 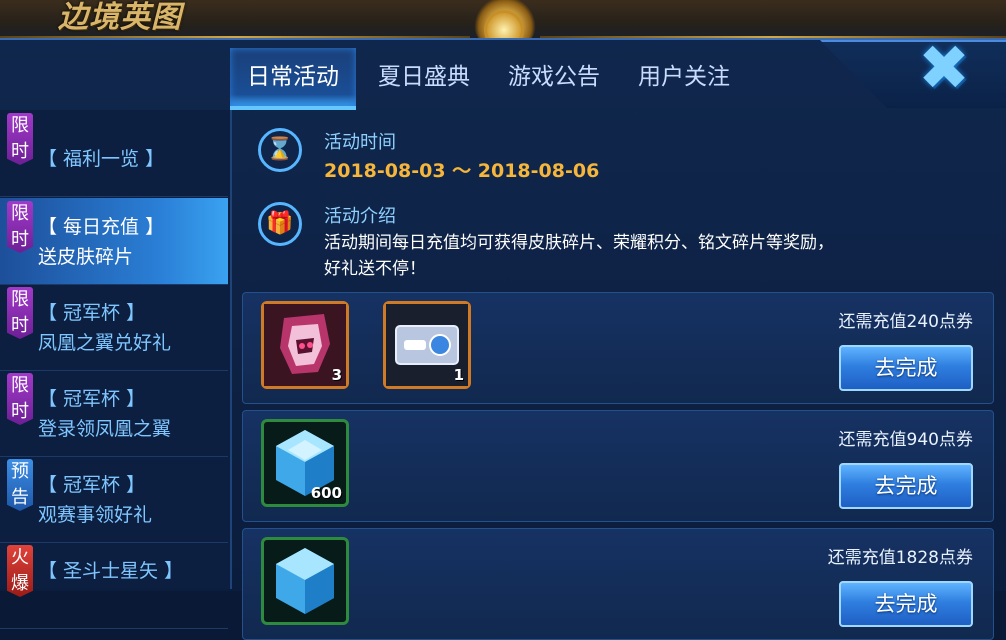 I want to click on reward-count: 3, so click(x=336, y=375).